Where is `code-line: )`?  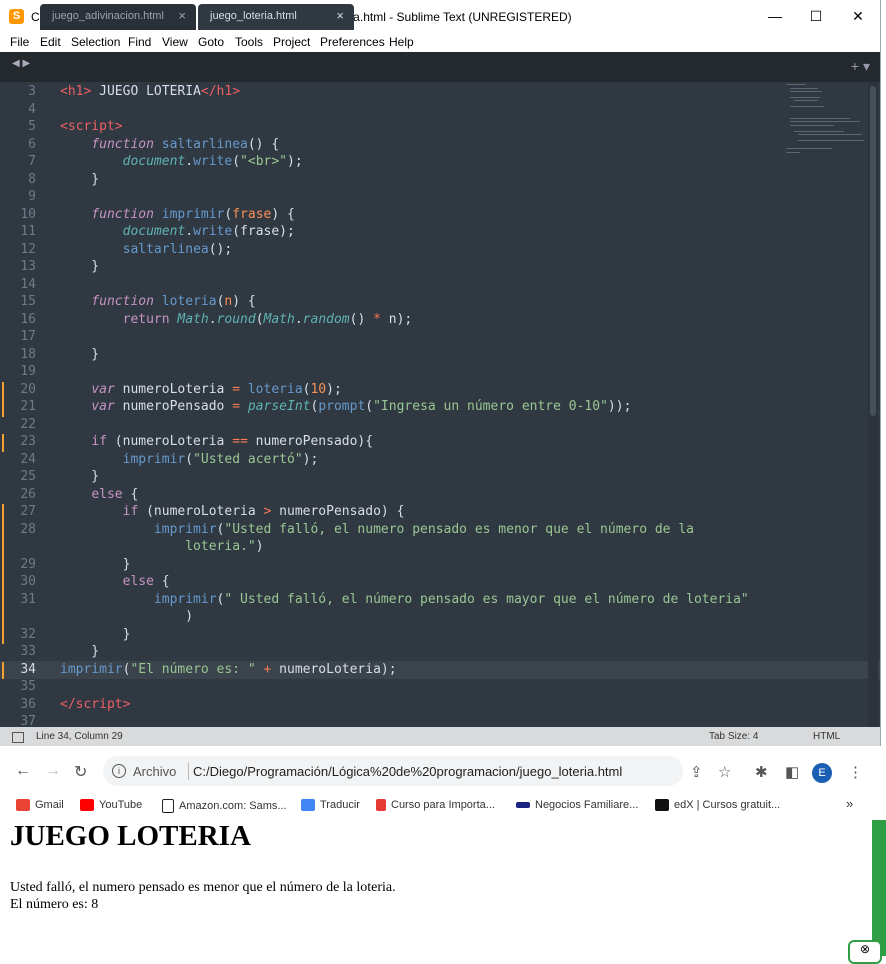
code-line: ) is located at coordinates (126, 616).